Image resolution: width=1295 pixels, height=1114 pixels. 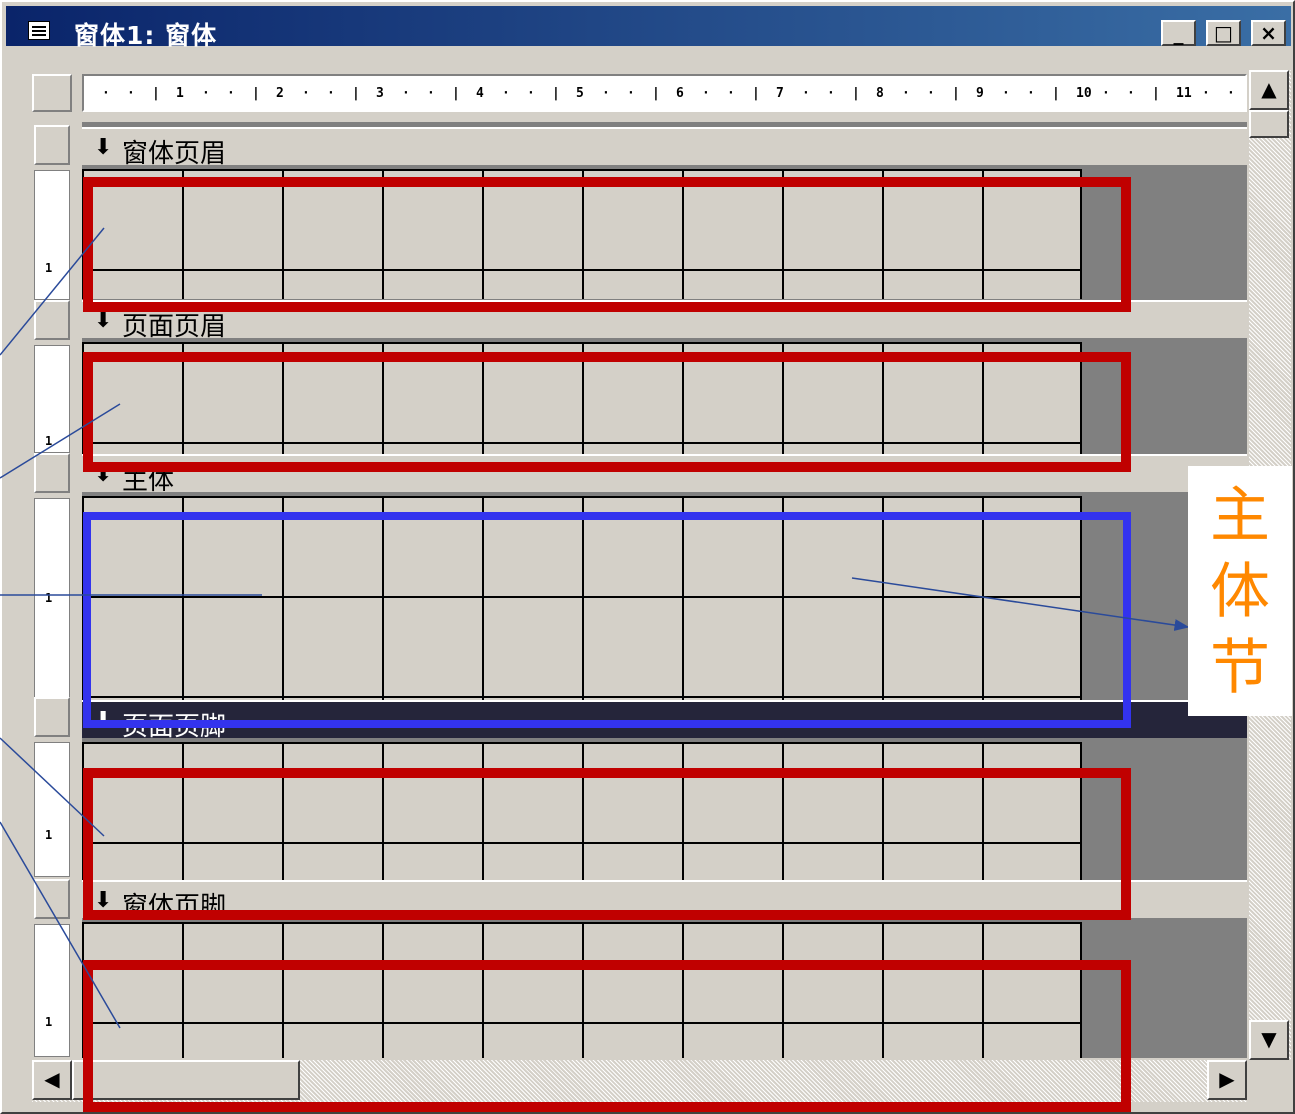 I want to click on scroll-right-icon: ▶, so click(x=1227, y=1080).